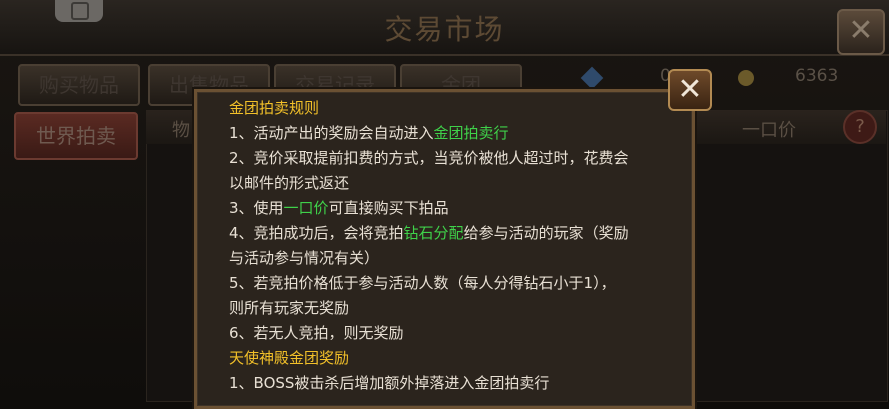 This screenshot has width=889, height=409. Describe the element at coordinates (817, 76) in the screenshot. I see `gold-value: 6363` at that location.